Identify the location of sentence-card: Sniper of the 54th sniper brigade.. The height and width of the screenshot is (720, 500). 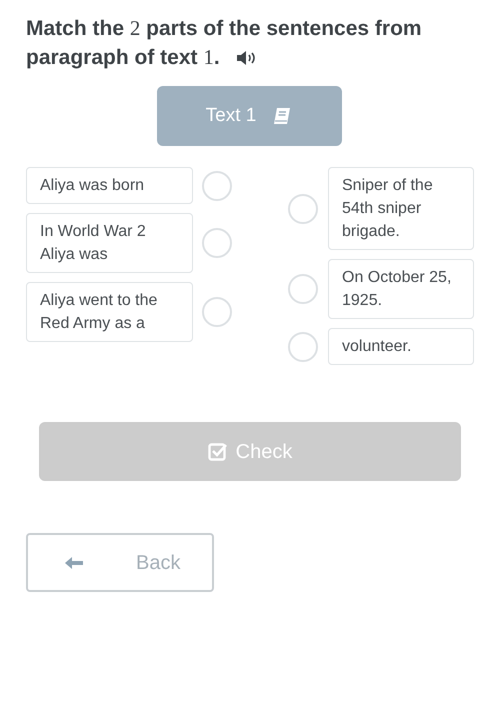
(401, 208).